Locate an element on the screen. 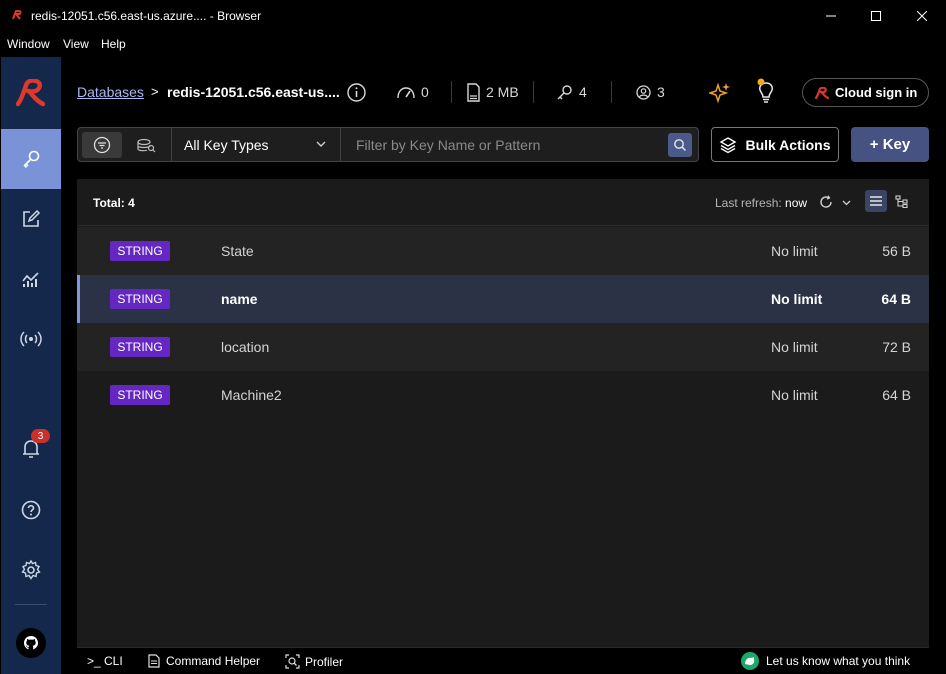 Image resolution: width=946 pixels, height=674 pixels. key-row-selected: STRING name No limit 64 B is located at coordinates (503, 299).